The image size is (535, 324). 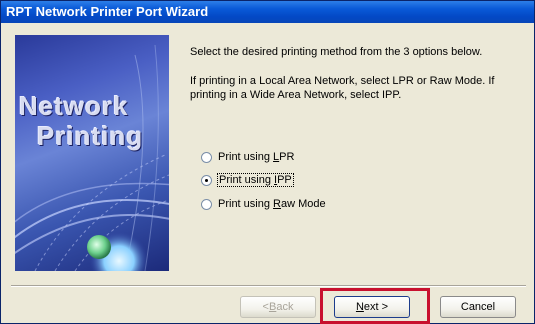 I want to click on next-button-highlight, so click(x=375, y=306).